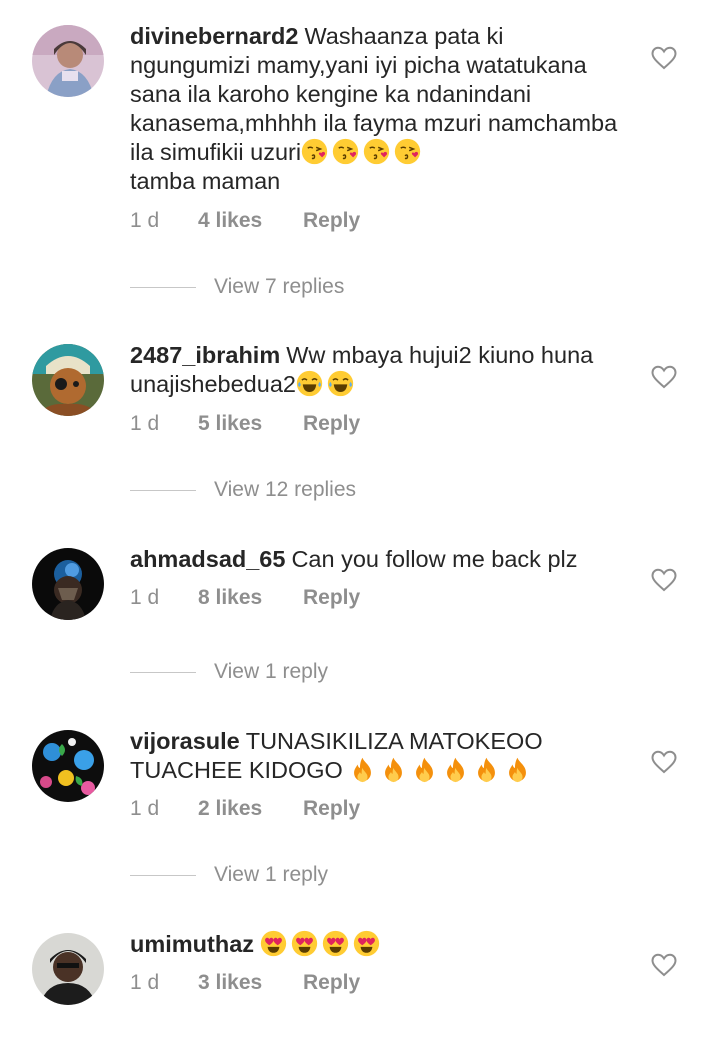 The height and width of the screenshot is (1043, 719). I want to click on likes-count: 5 likes, so click(250, 424).